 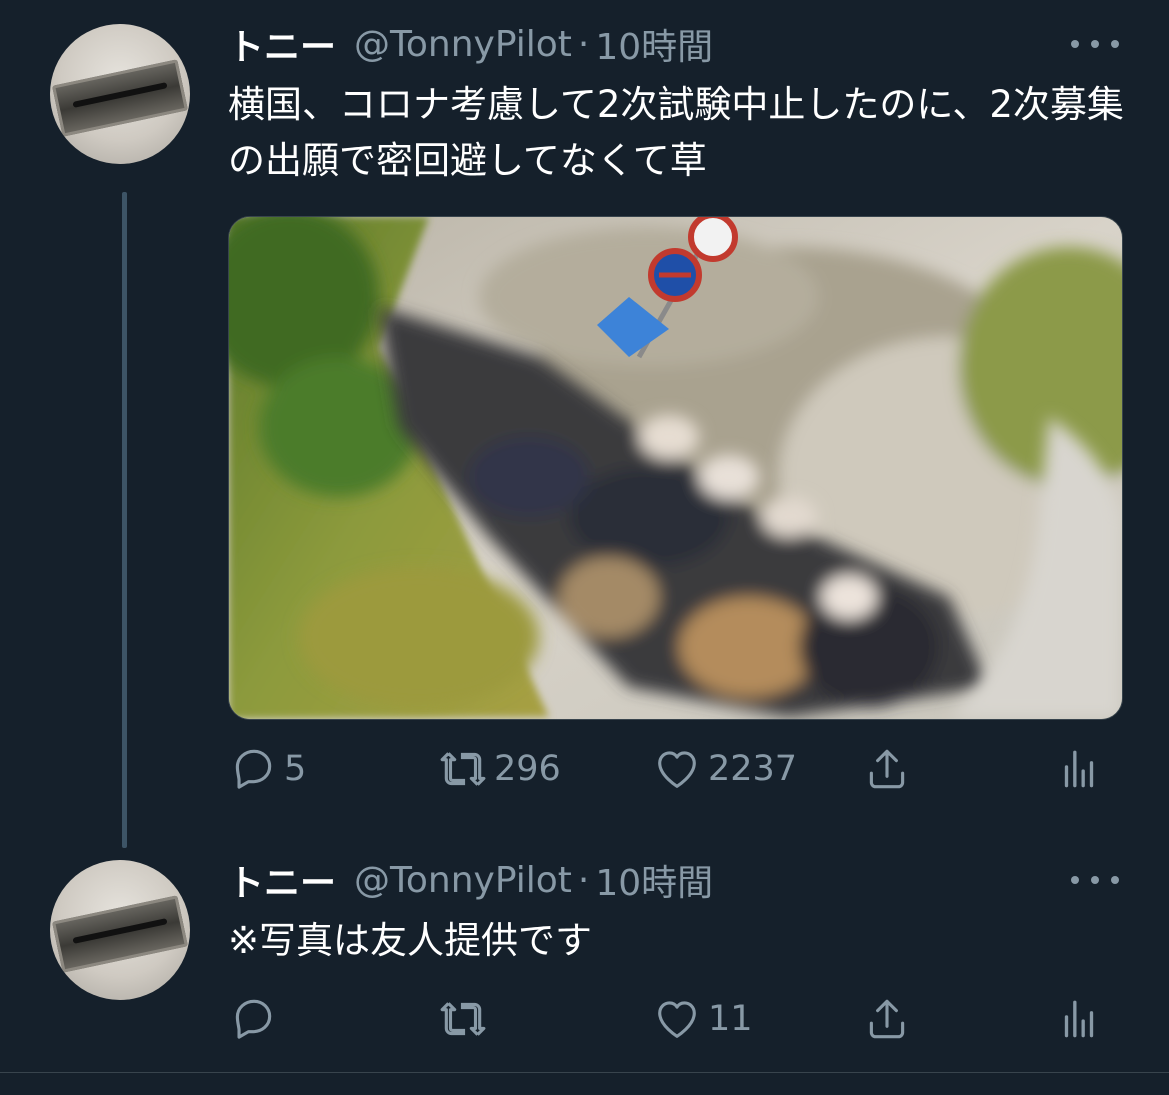 What do you see at coordinates (730, 1019) in the screenshot?
I see `like-count: 11` at bounding box center [730, 1019].